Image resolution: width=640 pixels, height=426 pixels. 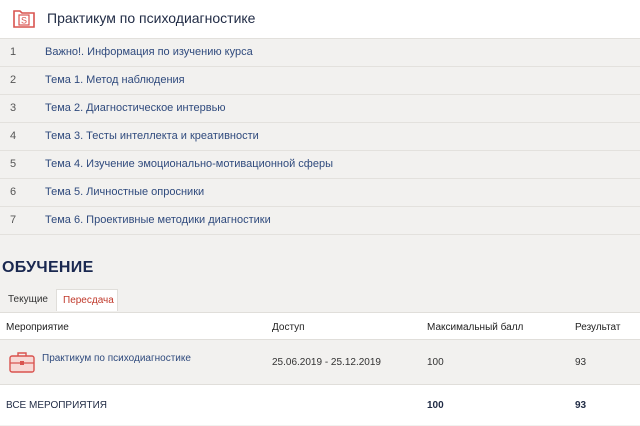 What do you see at coordinates (149, 52) in the screenshot?
I see `topic-link: Важно!. Информация по изучению курса` at bounding box center [149, 52].